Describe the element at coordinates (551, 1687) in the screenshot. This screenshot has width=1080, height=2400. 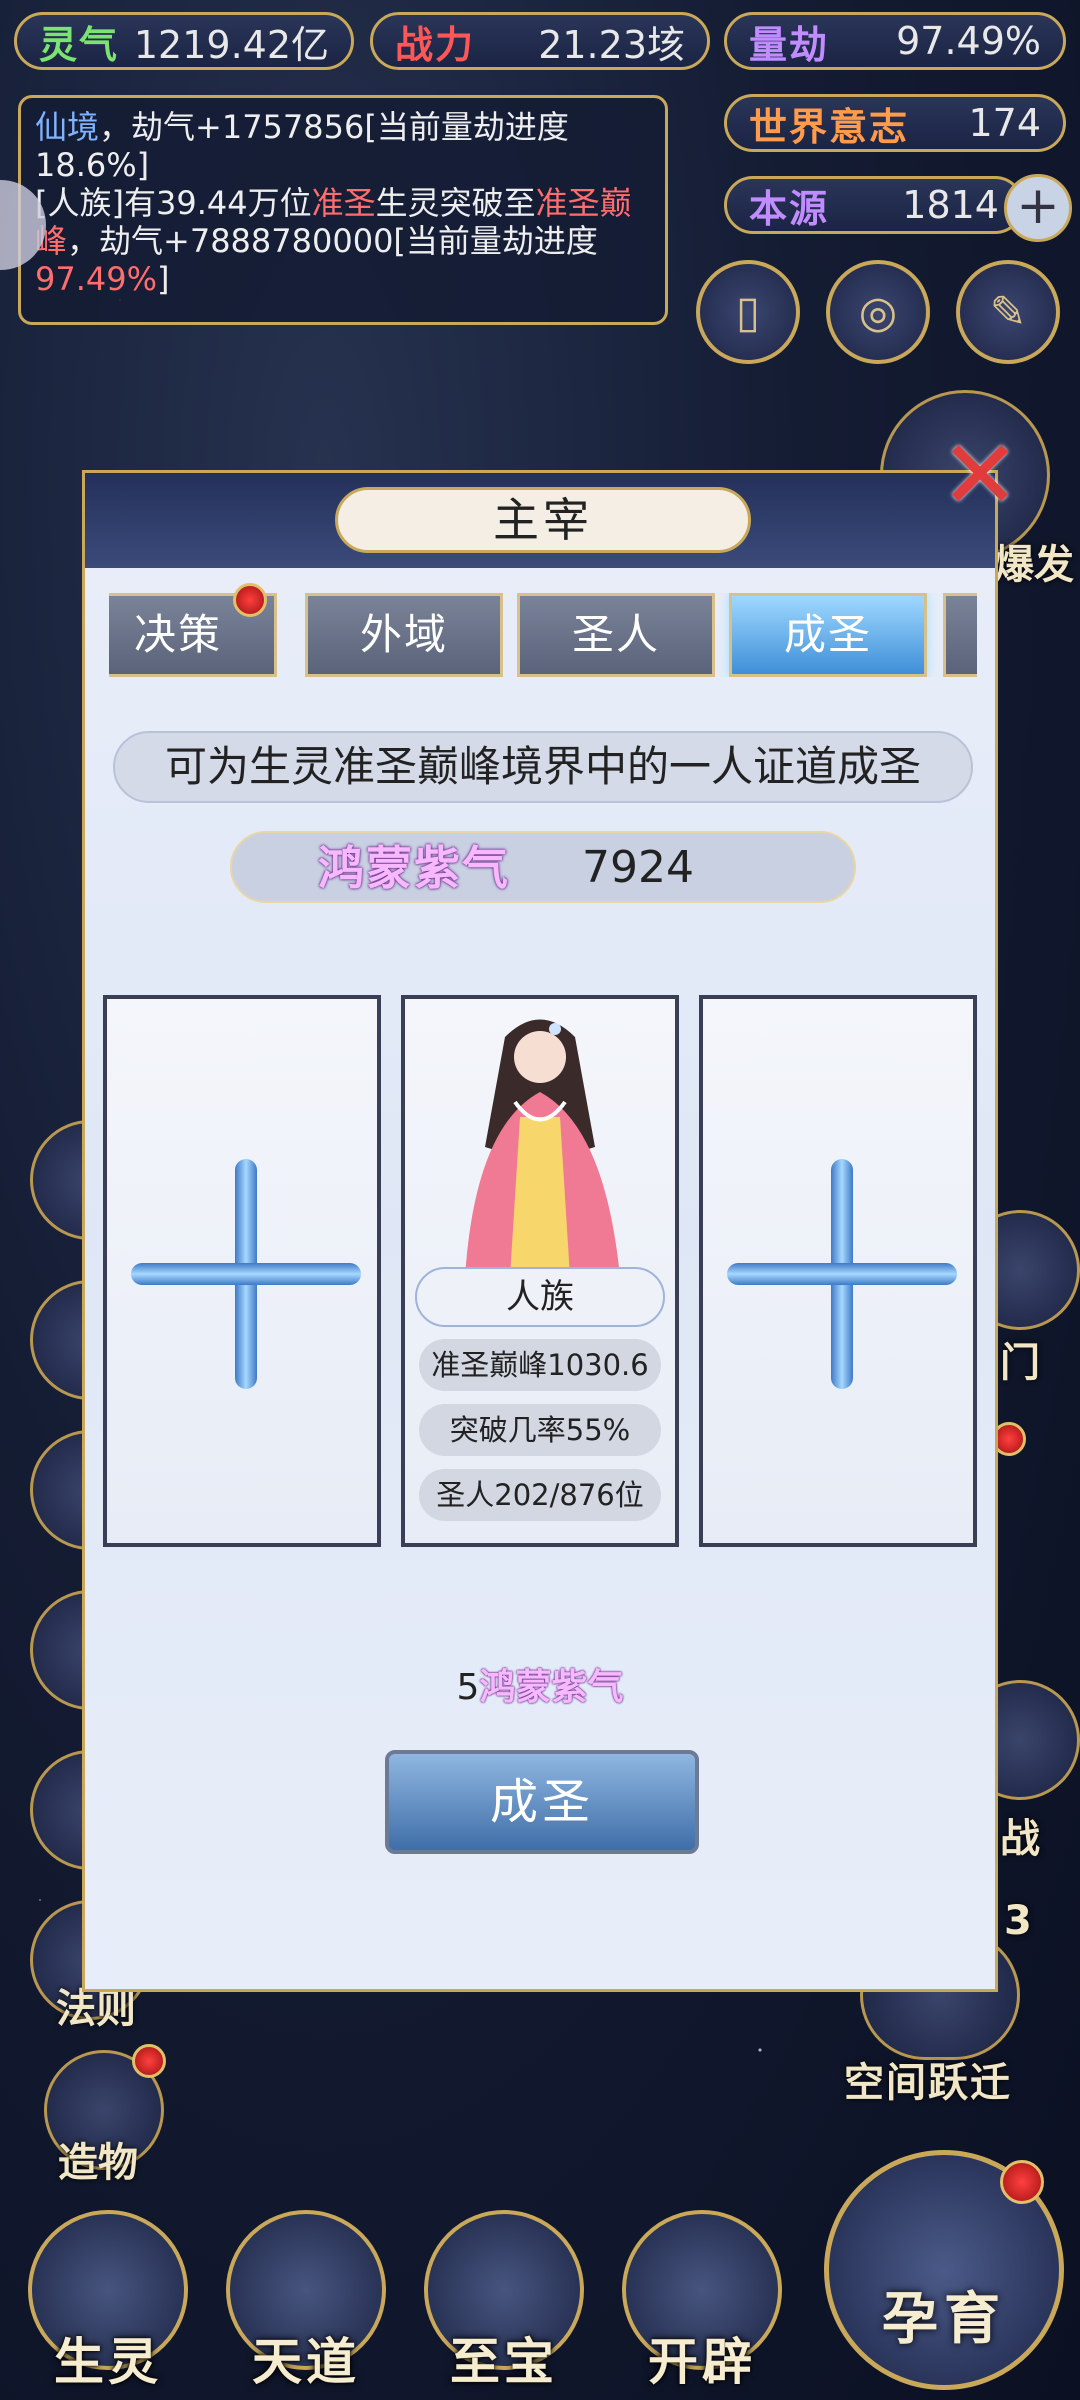
I see `cost-resource-name: 鸿蒙紫气` at that location.